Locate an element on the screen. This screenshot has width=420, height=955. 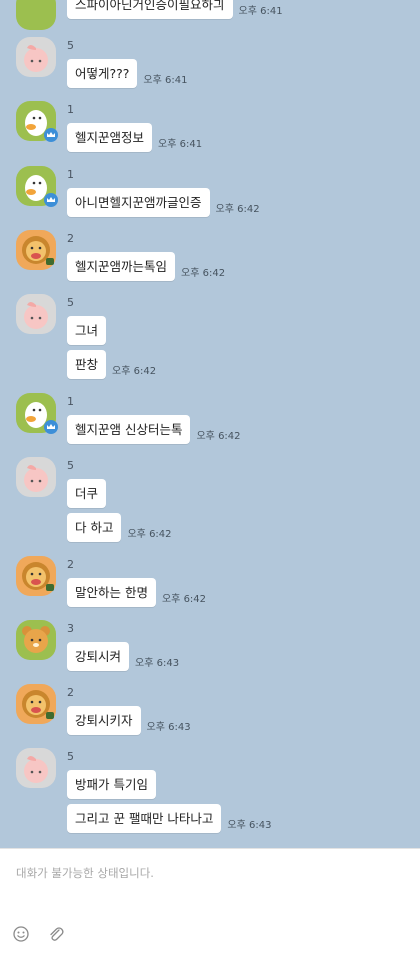
message-bubble: 방패가 특기임 is located at coordinates (111, 784).